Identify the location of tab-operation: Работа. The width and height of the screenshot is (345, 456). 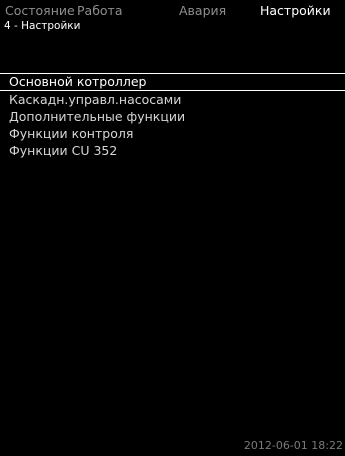
(100, 11).